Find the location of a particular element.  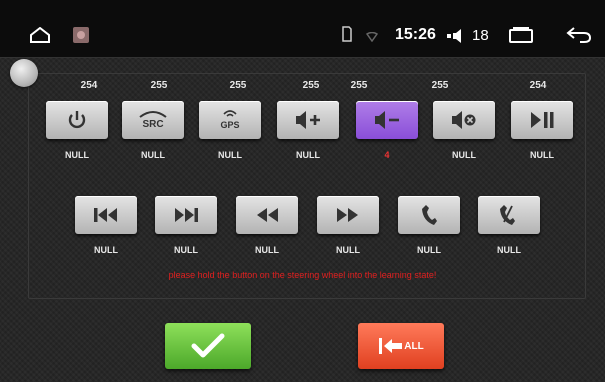

clock: 15:26 is located at coordinates (415, 34).